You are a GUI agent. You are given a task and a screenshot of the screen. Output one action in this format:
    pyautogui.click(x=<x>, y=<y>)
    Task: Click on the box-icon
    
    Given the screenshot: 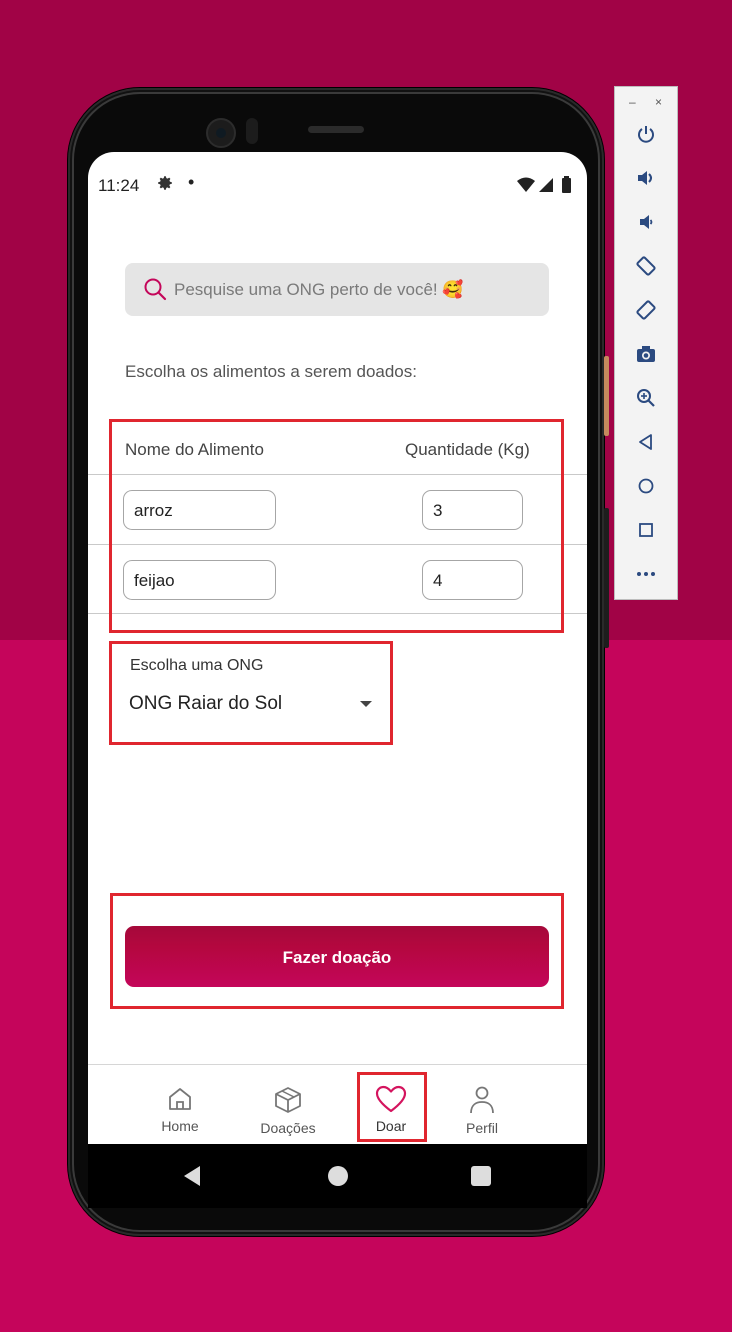 What is the action you would take?
    pyautogui.click(x=288, y=1102)
    